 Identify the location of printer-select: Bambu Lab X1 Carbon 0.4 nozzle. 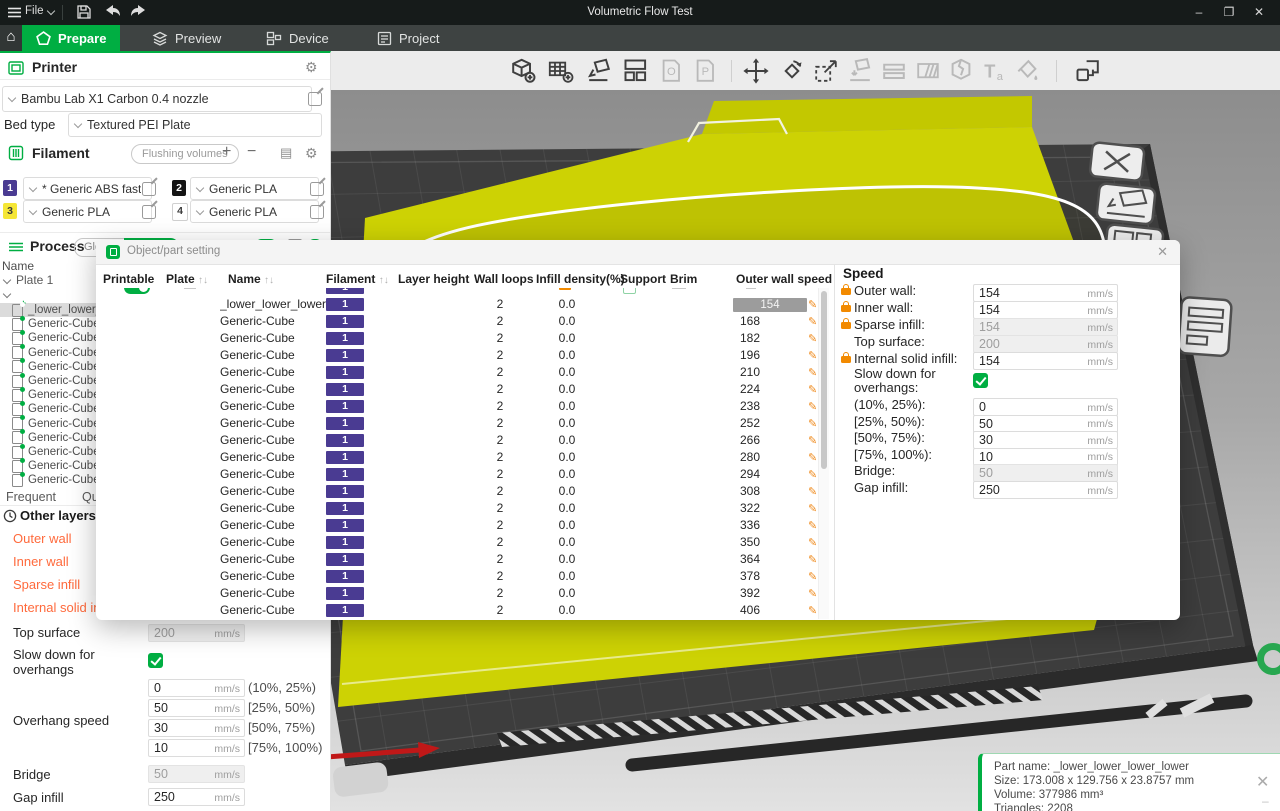
(157, 99).